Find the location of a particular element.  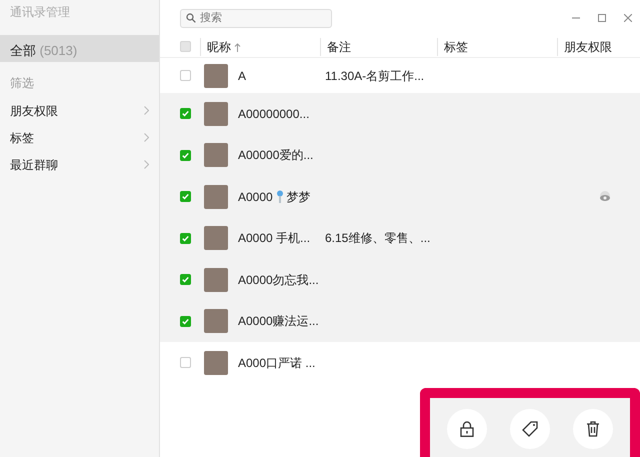

maximize-icon is located at coordinates (602, 18).